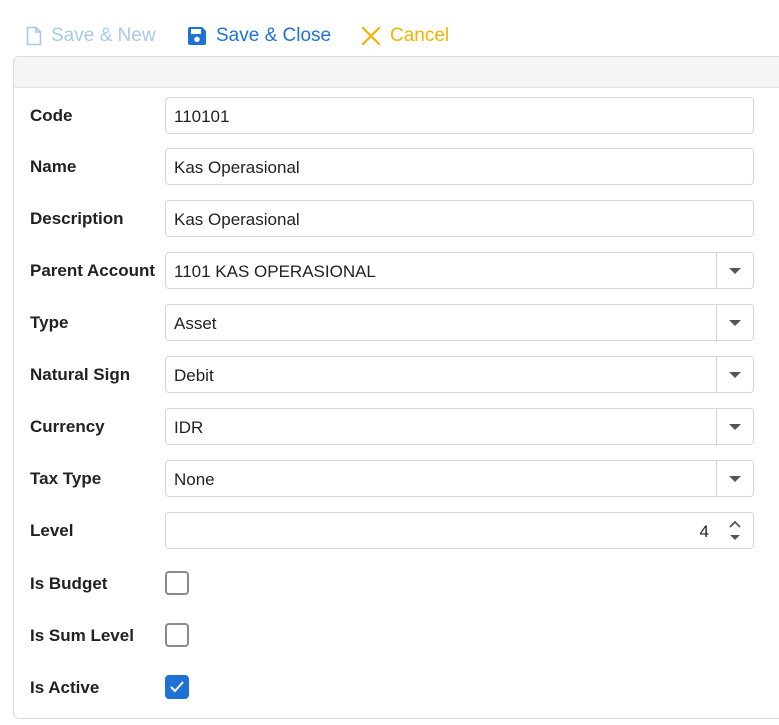 The width and height of the screenshot is (779, 725). I want to click on save-and-new-button: Save & New, so click(91, 36).